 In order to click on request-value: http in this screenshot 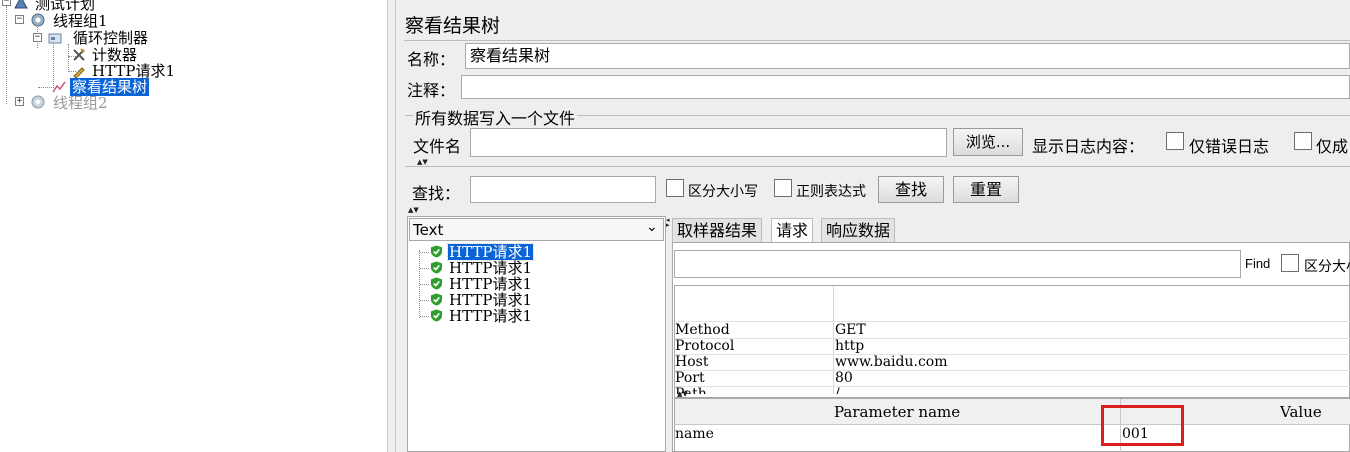, I will do `click(850, 346)`.